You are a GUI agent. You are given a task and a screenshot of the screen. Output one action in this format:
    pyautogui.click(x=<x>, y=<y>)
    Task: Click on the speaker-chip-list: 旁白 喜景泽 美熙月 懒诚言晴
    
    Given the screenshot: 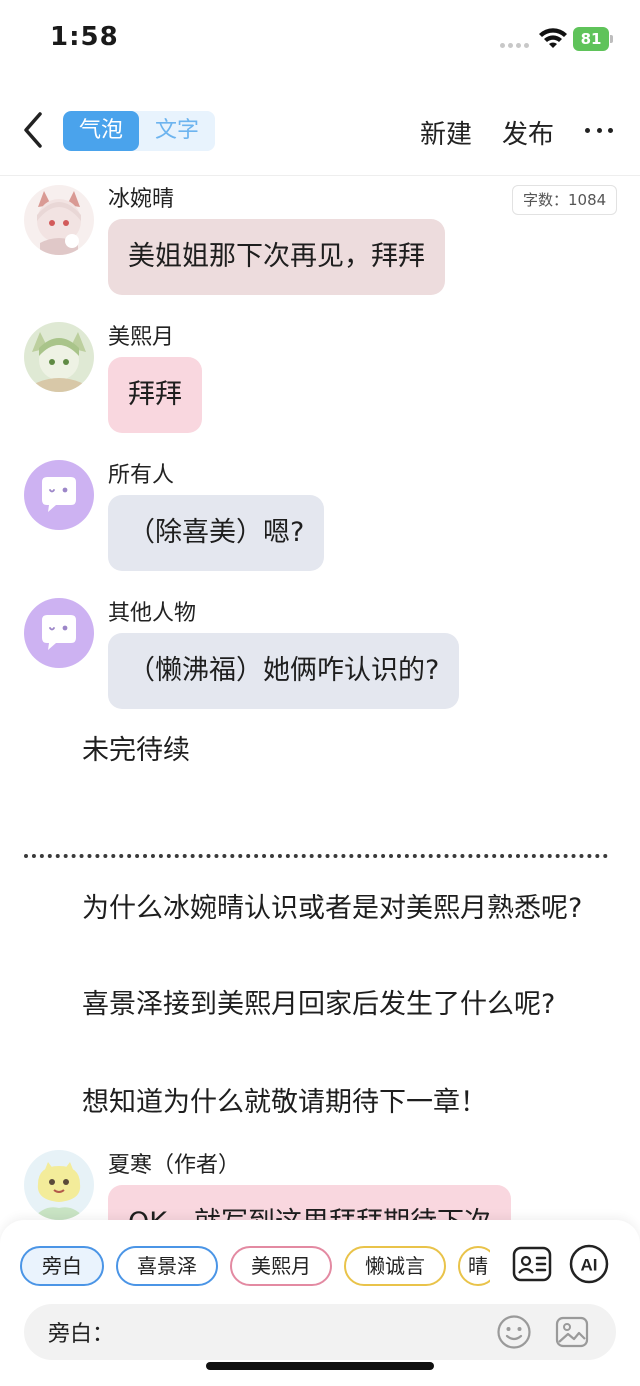 What is the action you would take?
    pyautogui.click(x=255, y=1266)
    